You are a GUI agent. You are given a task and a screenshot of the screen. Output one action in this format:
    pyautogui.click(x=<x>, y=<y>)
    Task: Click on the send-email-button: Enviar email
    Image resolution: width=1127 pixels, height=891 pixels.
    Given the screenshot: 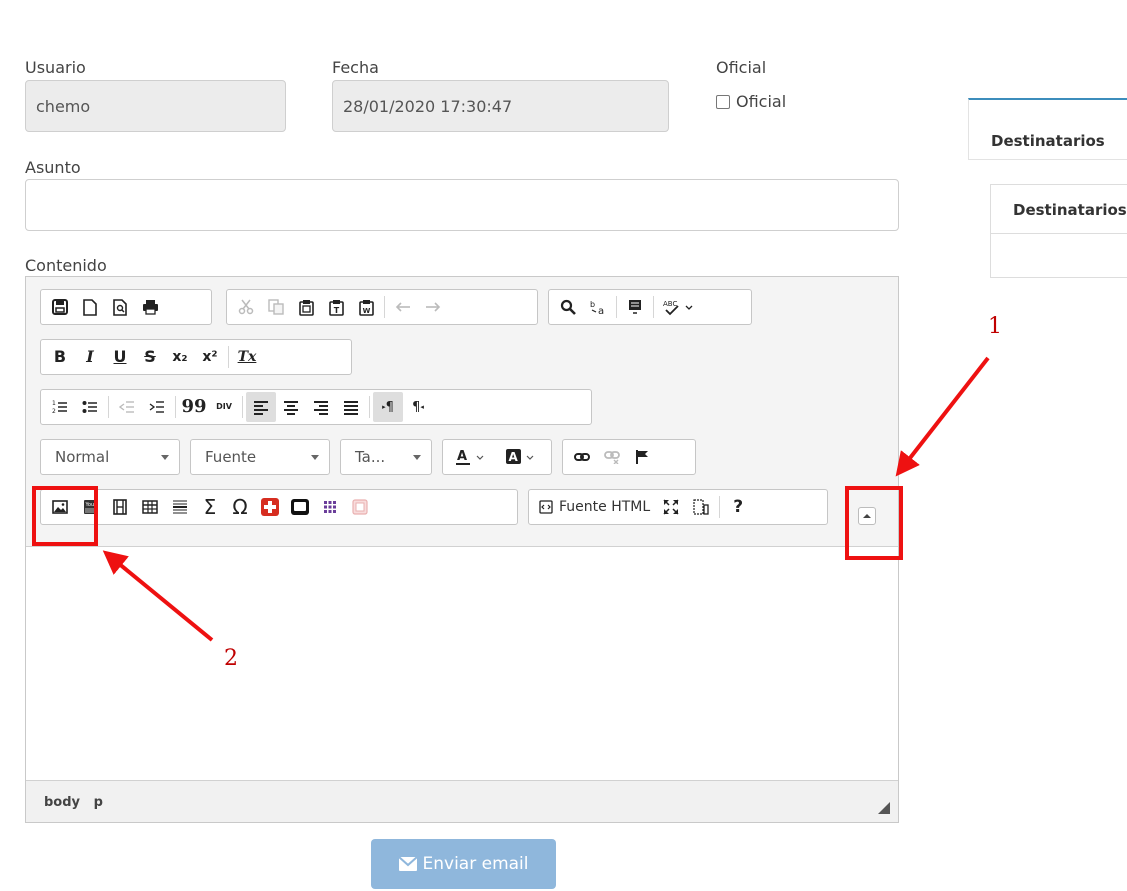 What is the action you would take?
    pyautogui.click(x=463, y=864)
    